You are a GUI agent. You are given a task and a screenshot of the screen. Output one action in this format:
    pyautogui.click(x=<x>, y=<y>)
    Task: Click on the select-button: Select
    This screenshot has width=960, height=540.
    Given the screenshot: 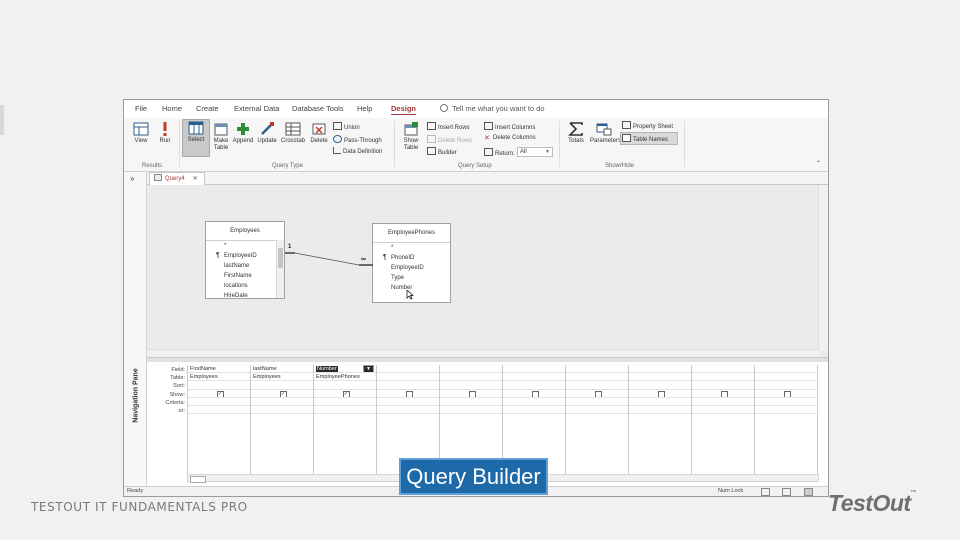 What is the action you would take?
    pyautogui.click(x=196, y=138)
    